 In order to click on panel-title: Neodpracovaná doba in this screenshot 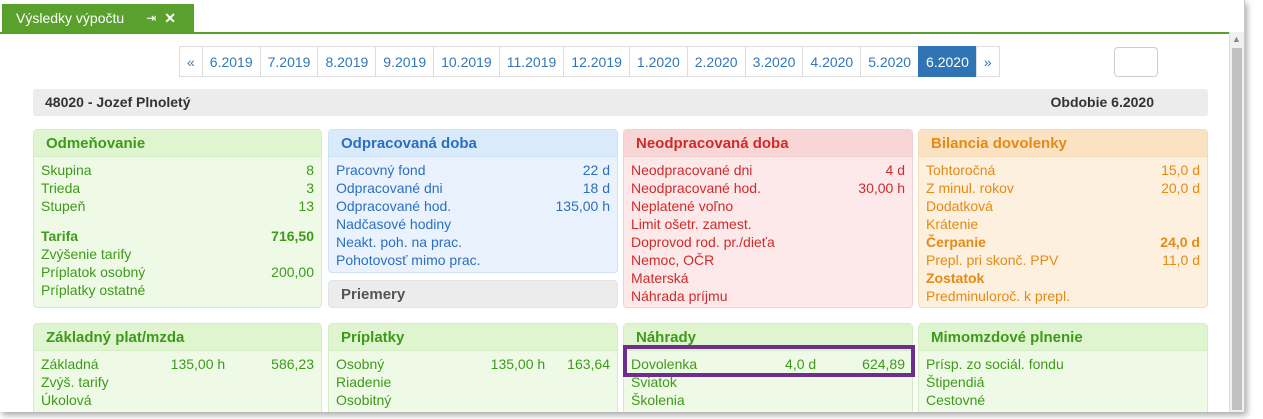, I will do `click(712, 143)`.